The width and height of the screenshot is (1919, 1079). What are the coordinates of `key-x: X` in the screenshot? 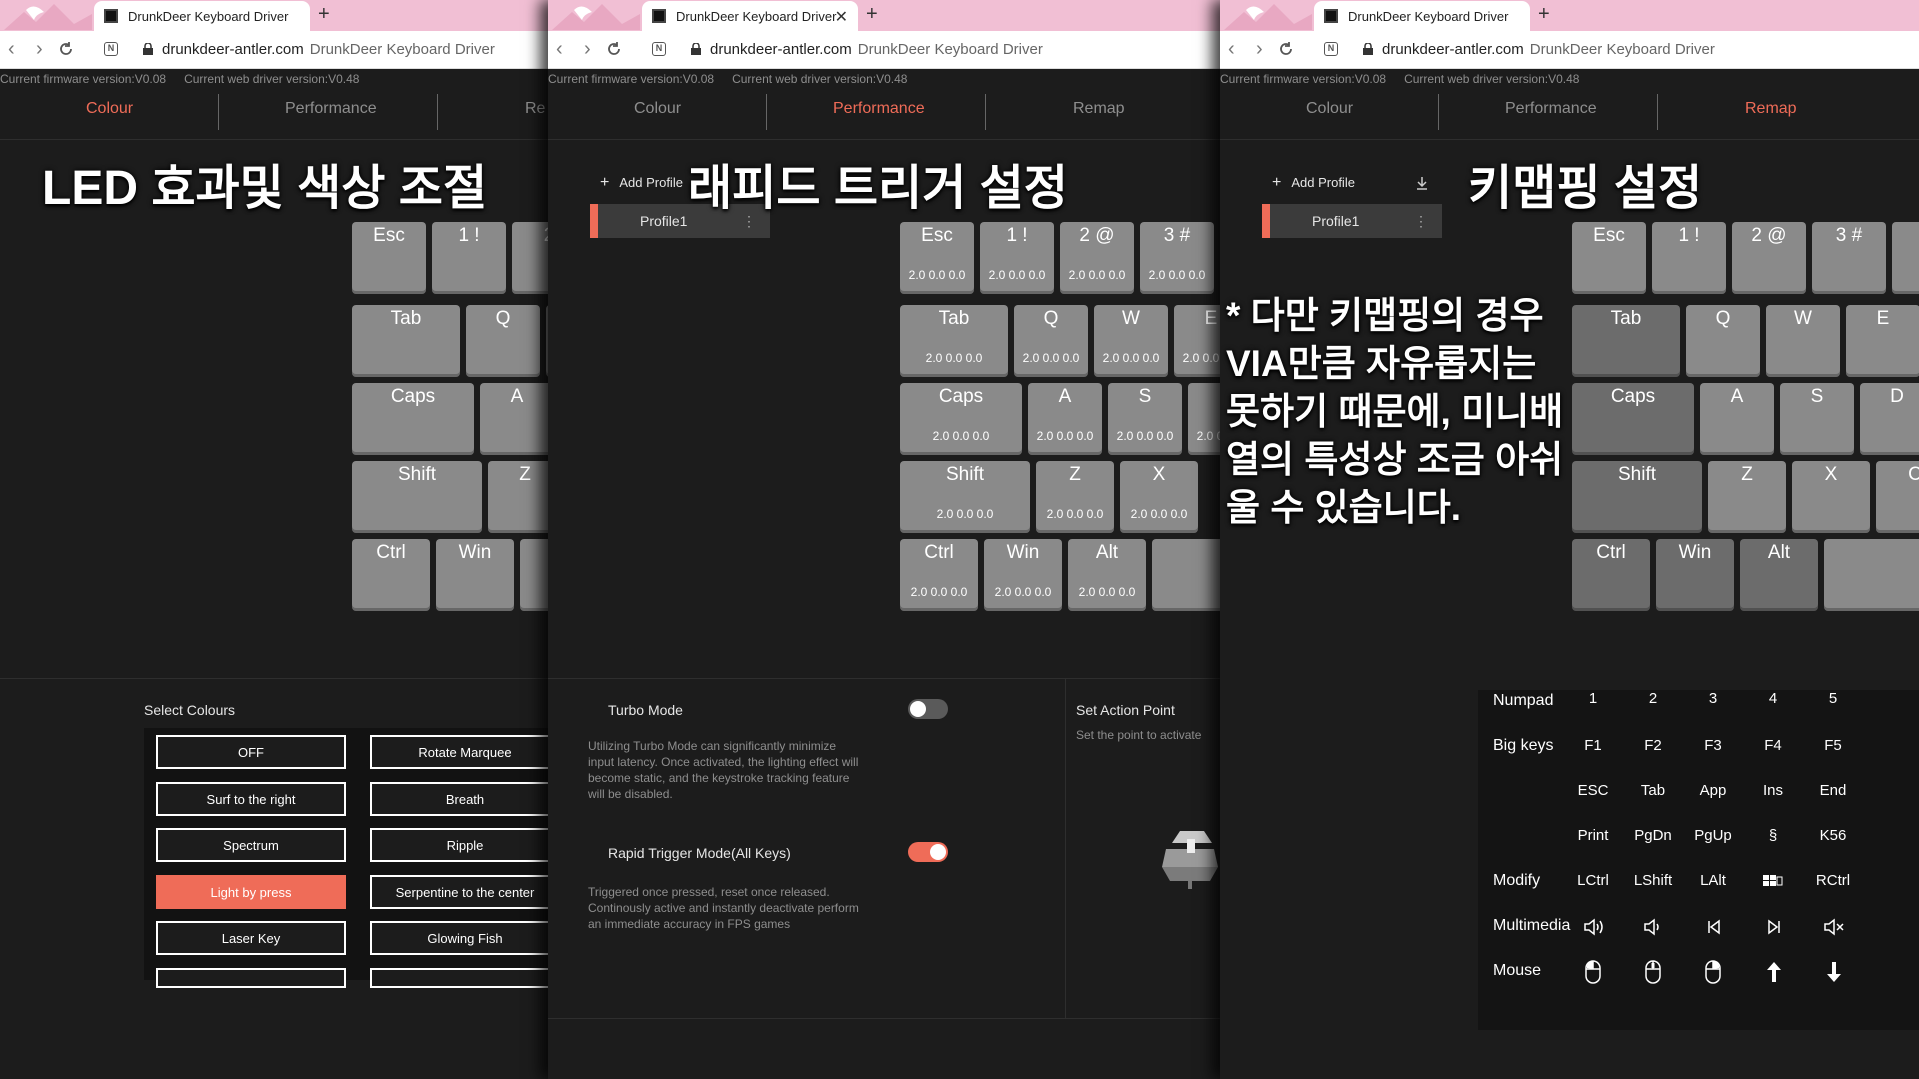 It's located at (1831, 497).